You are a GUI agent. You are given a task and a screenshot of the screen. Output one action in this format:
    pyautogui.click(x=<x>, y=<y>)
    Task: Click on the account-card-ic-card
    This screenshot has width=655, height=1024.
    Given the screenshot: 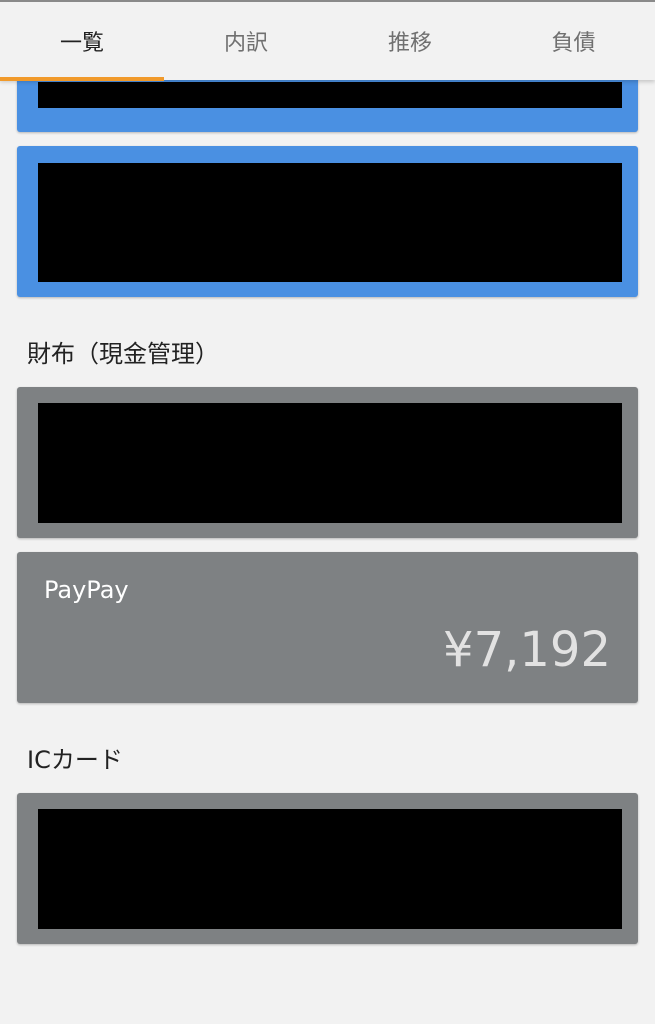 What is the action you would take?
    pyautogui.click(x=327, y=868)
    